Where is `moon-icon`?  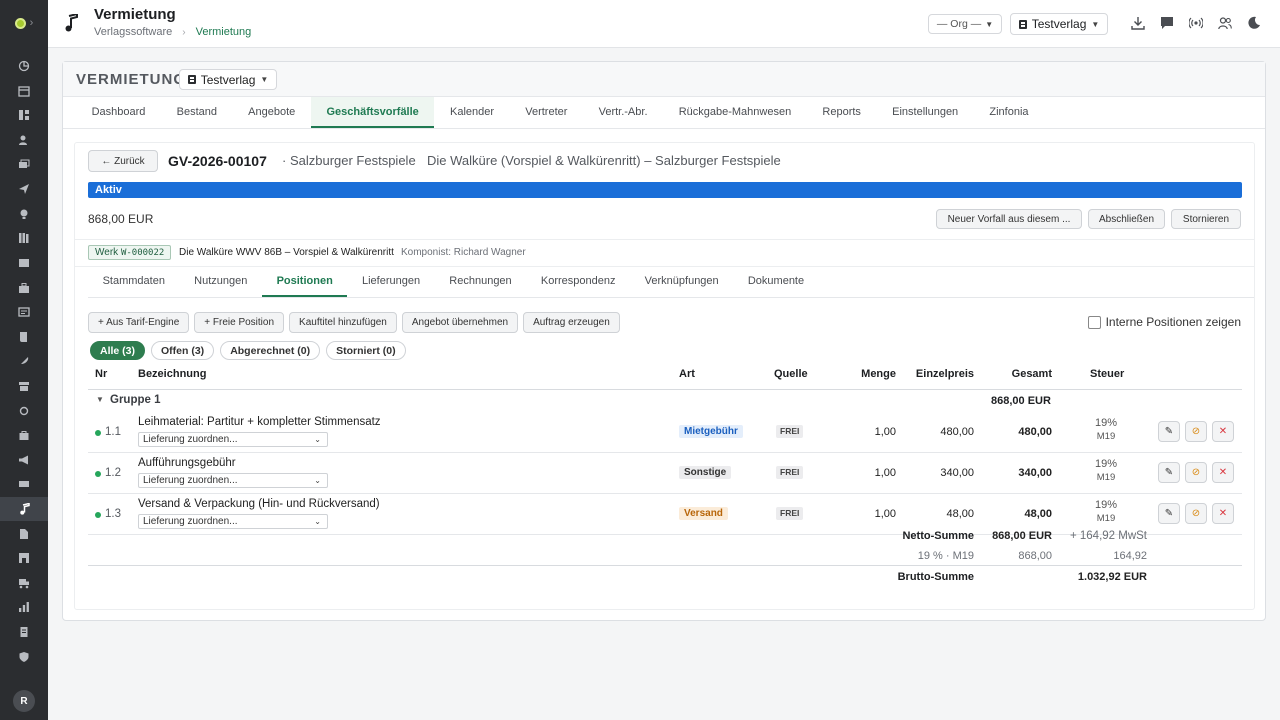 moon-icon is located at coordinates (1254, 23).